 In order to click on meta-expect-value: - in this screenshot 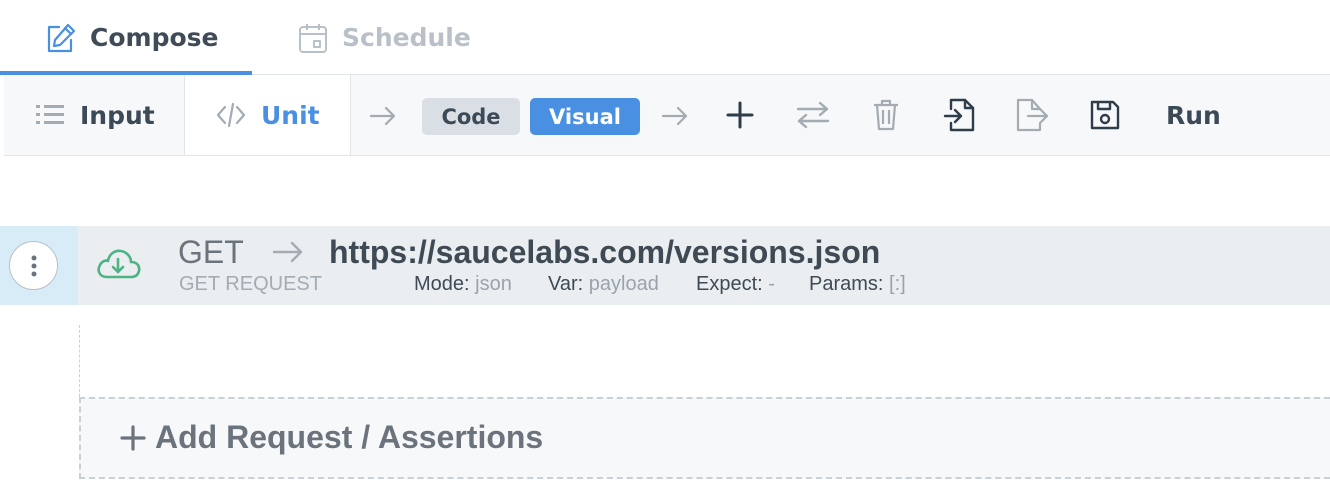, I will do `click(771, 284)`.